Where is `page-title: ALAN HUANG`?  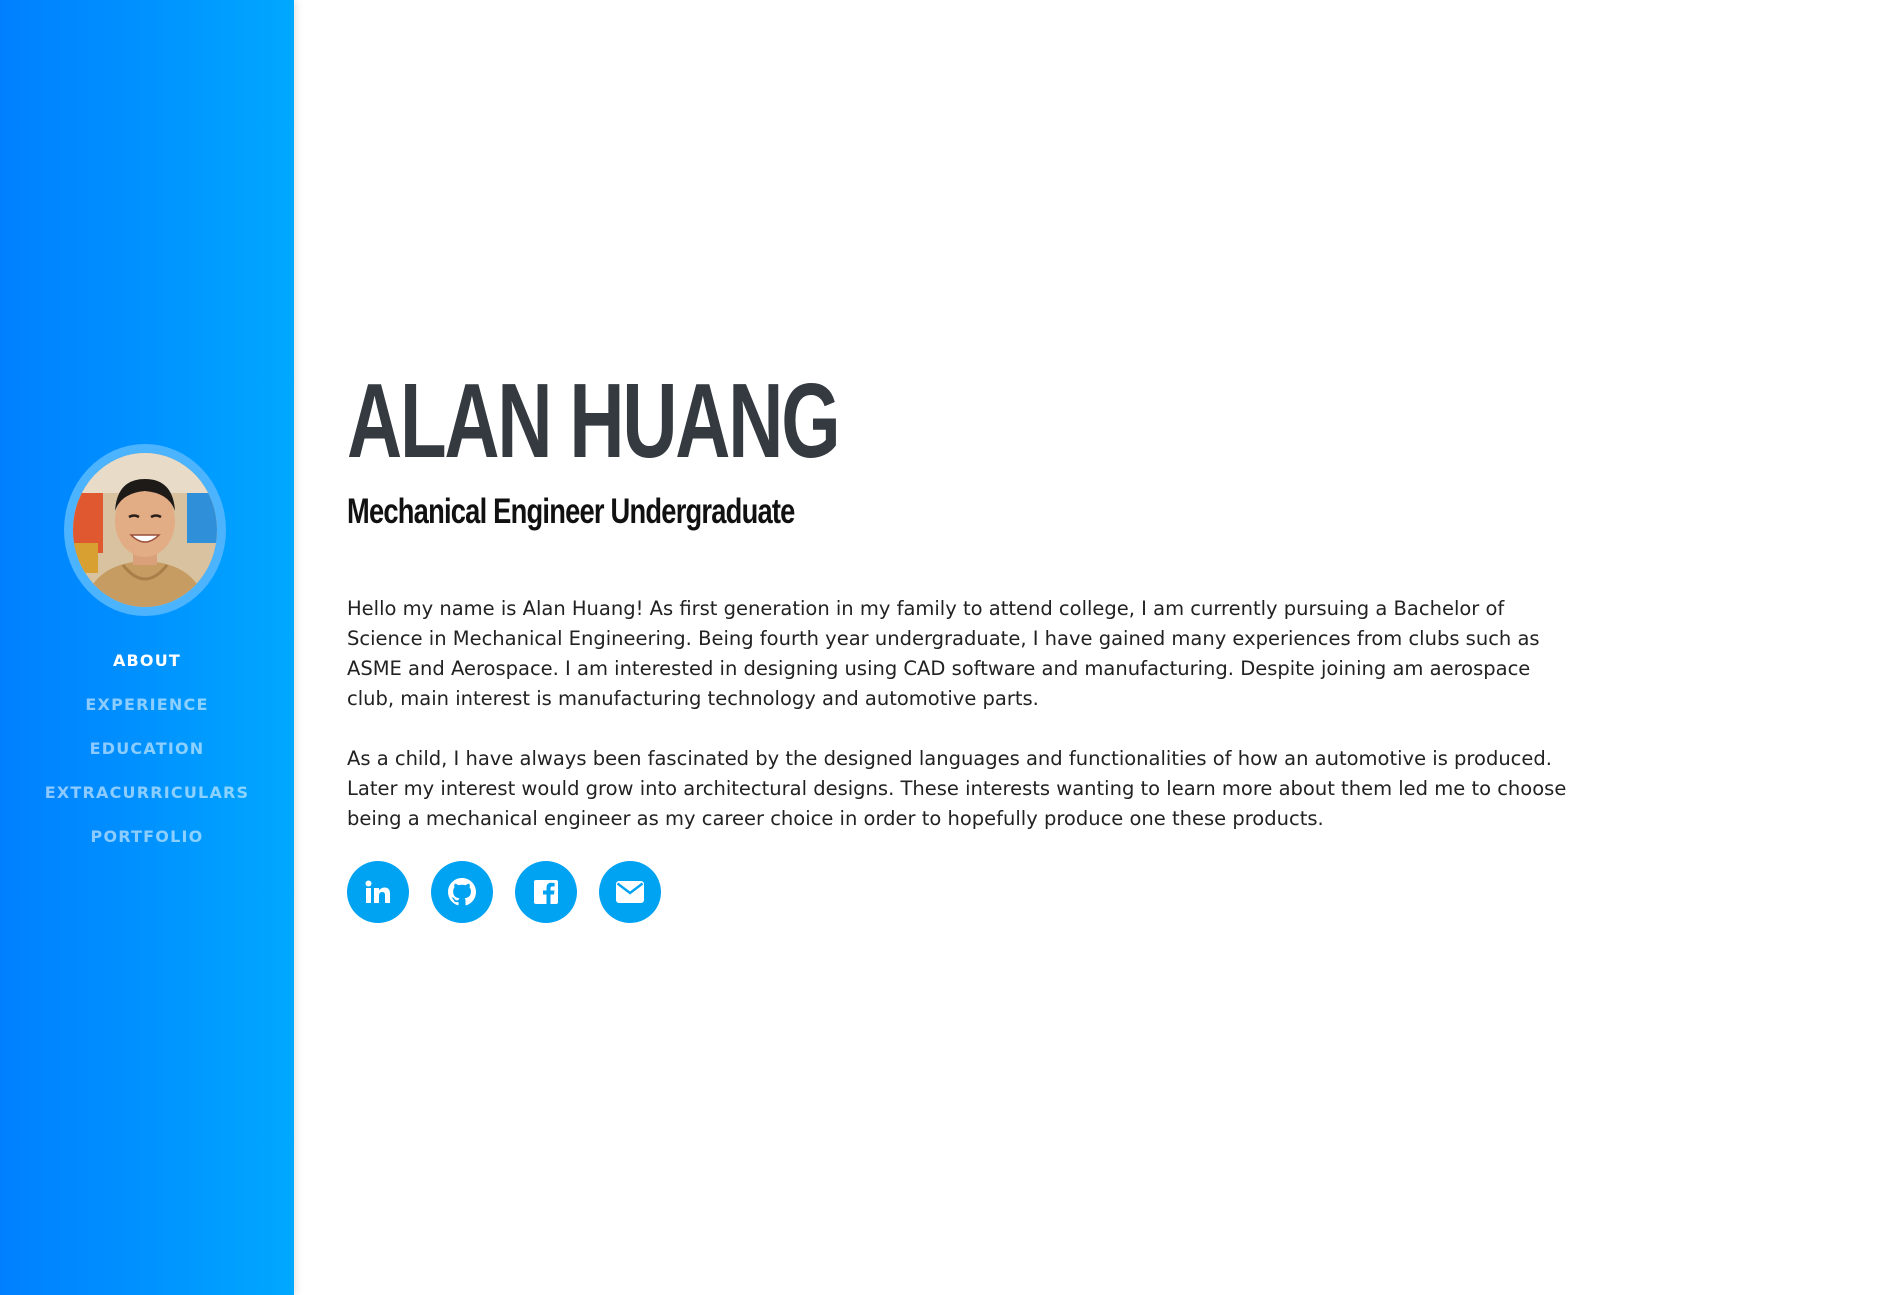
page-title: ALAN HUANG is located at coordinates (594, 421).